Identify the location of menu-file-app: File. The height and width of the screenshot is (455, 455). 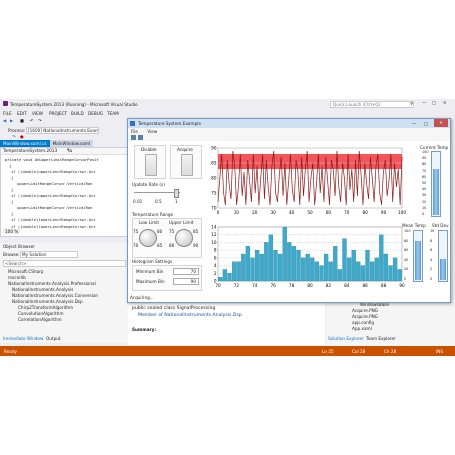
(134, 131).